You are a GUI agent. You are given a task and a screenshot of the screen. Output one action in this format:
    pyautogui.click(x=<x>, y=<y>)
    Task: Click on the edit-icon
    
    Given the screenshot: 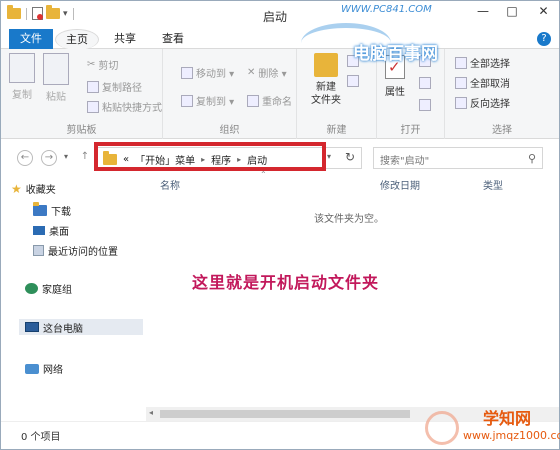 What is the action you would take?
    pyautogui.click(x=425, y=83)
    